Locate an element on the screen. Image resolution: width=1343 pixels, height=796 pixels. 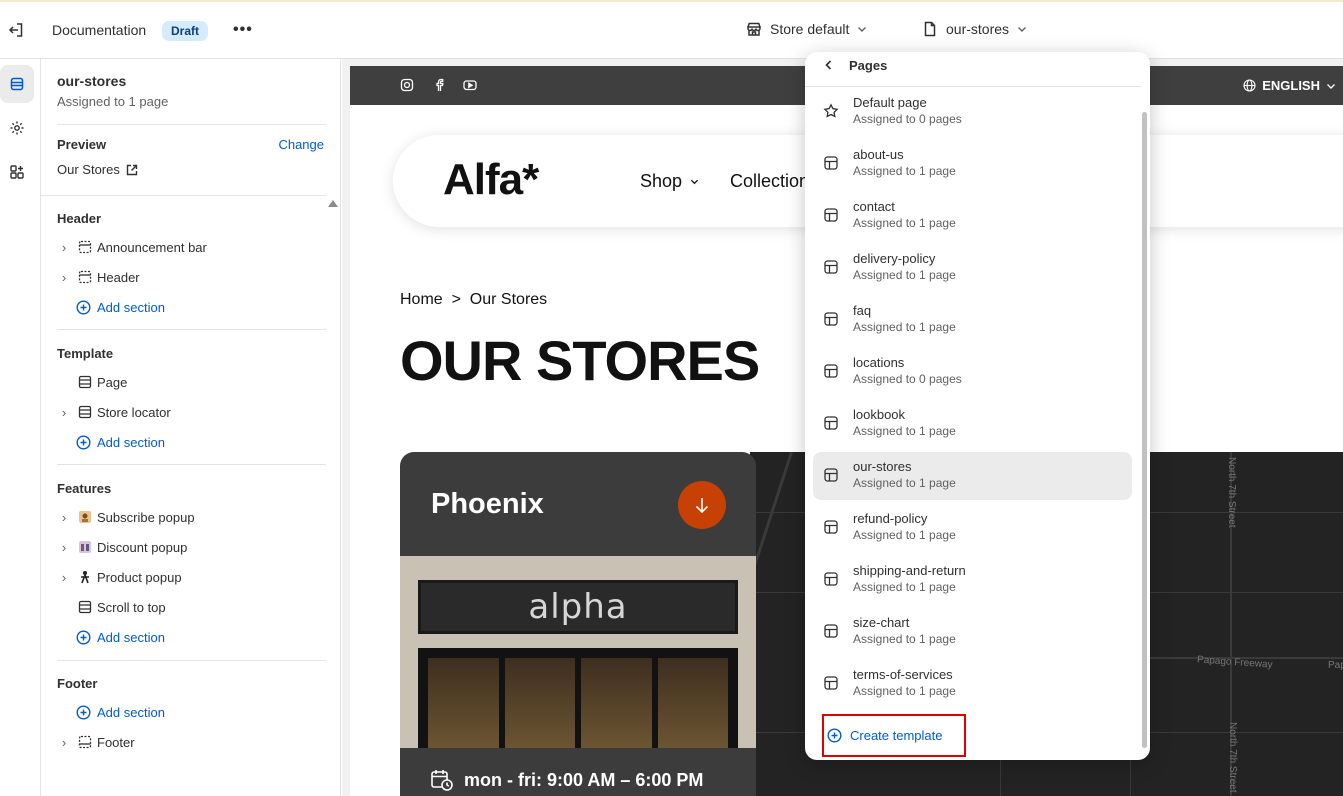
template-option-default-page: Default page Assigned to 0 pages is located at coordinates (972, 112).